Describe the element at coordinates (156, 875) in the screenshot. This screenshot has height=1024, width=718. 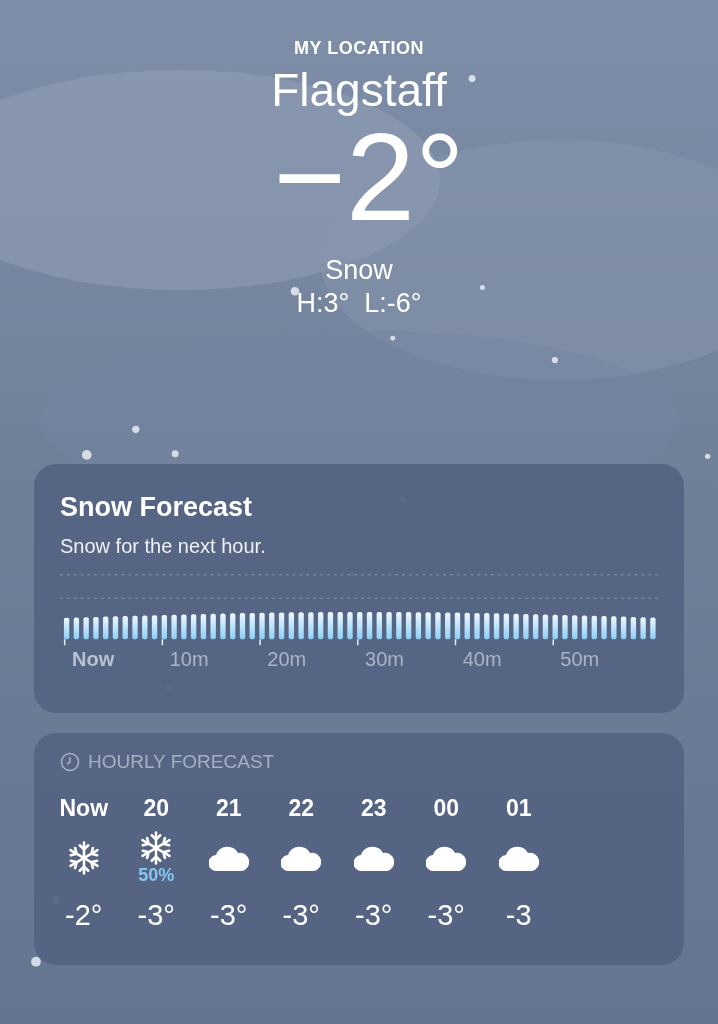
I see `precipitation-chance: 50%` at that location.